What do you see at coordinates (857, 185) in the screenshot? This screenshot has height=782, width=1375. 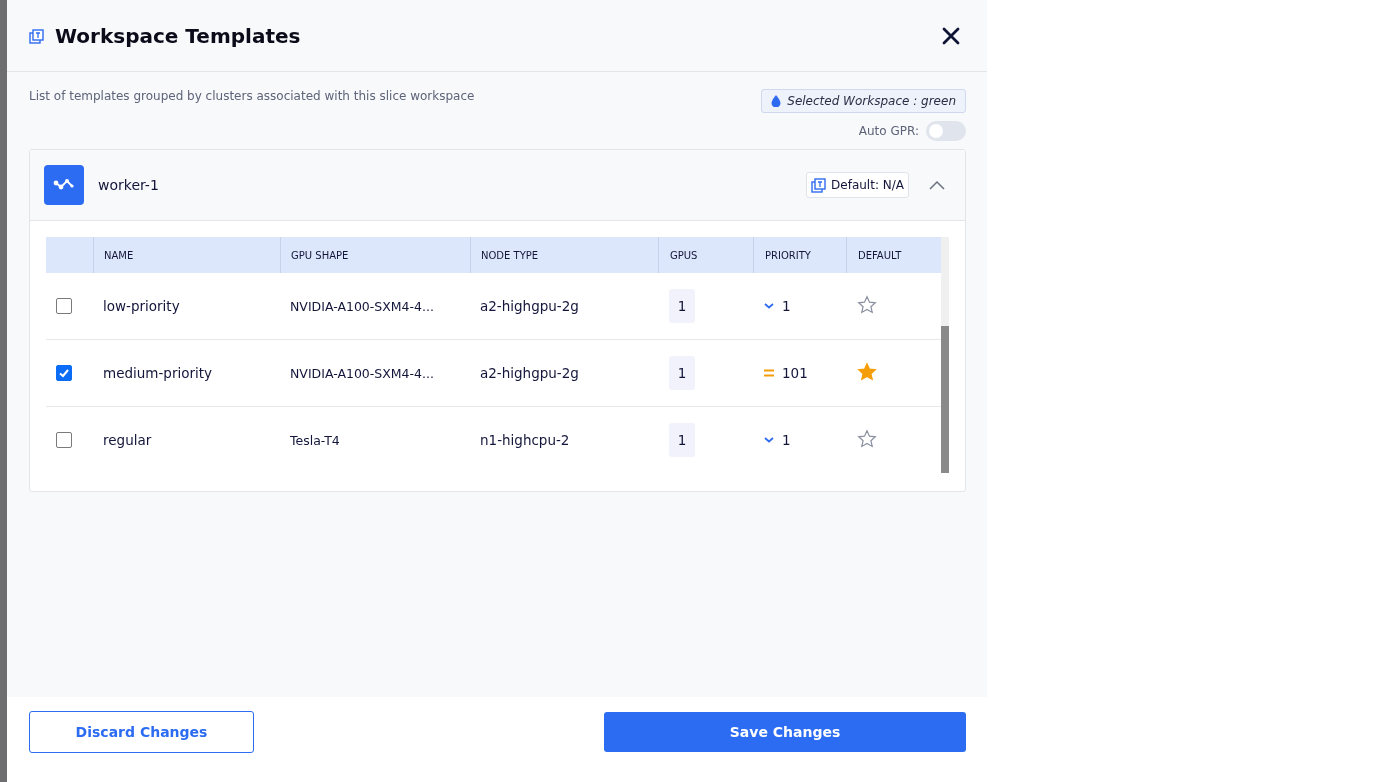 I see `default-template-badge: Default: N/A` at bounding box center [857, 185].